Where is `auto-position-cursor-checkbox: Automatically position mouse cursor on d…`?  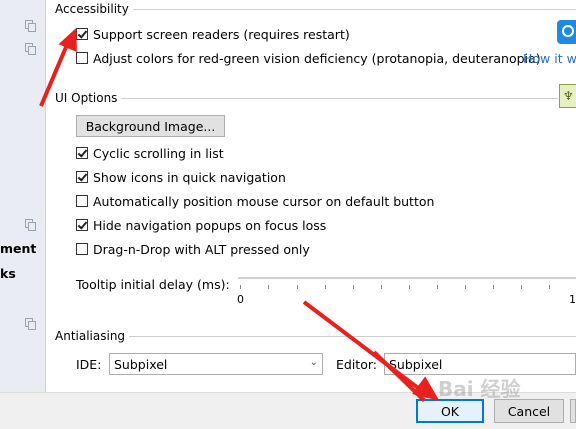 auto-position-cursor-checkbox: Automatically position mouse cursor on d… is located at coordinates (255, 201).